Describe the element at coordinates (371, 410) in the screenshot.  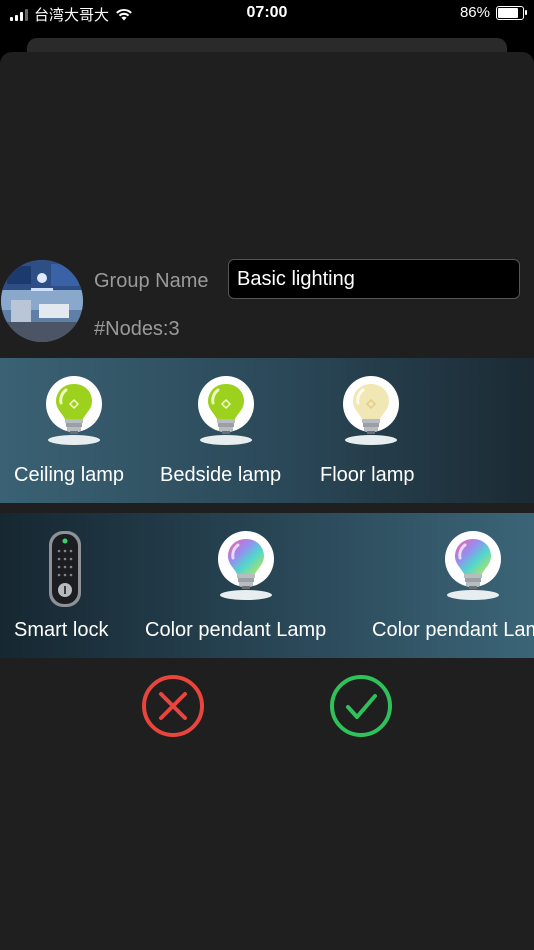
I see `warm-bulb-icon` at that location.